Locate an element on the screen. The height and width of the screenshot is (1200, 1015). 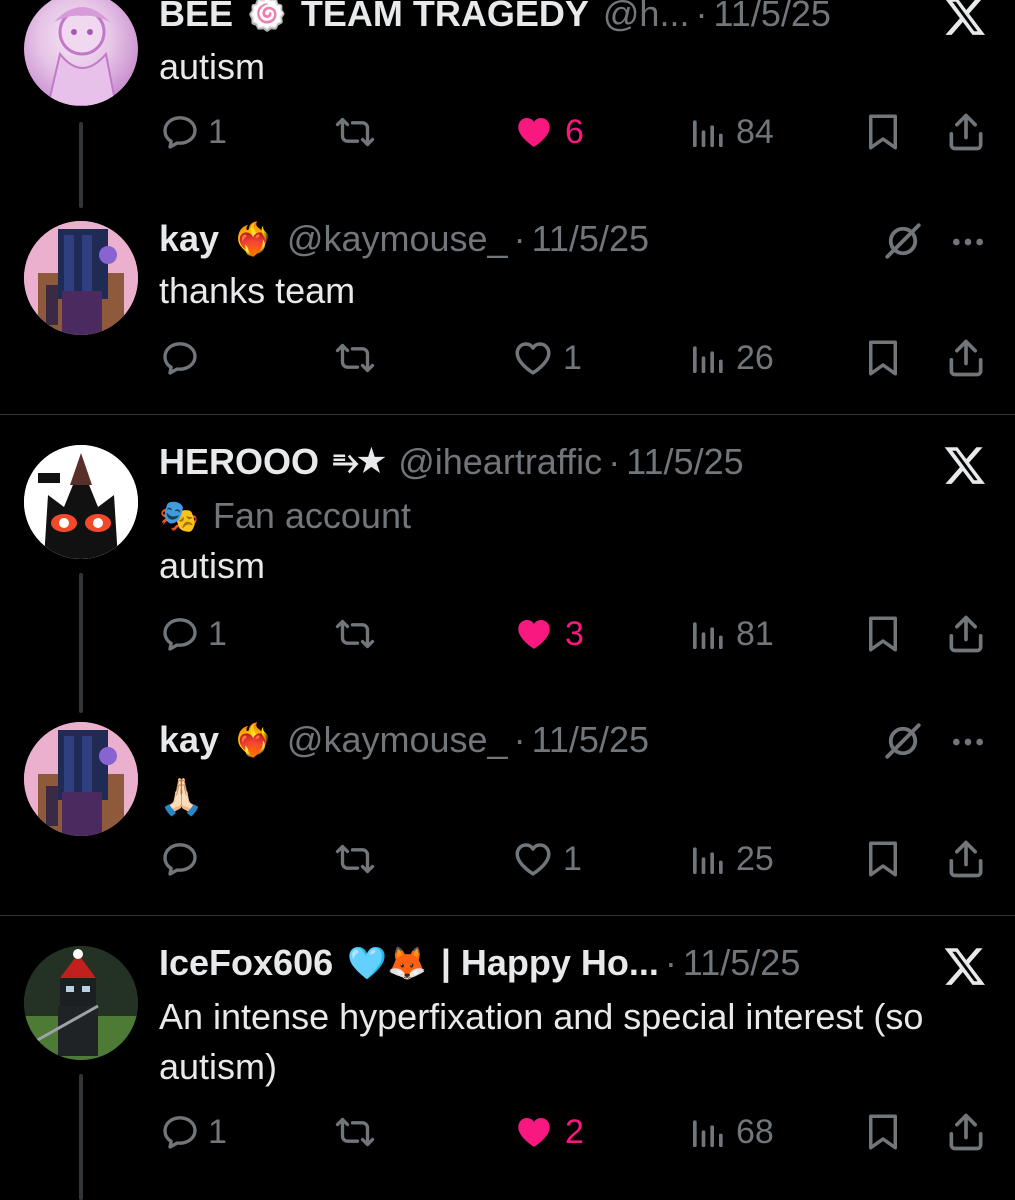
like-button: 3 is located at coordinates (547, 634).